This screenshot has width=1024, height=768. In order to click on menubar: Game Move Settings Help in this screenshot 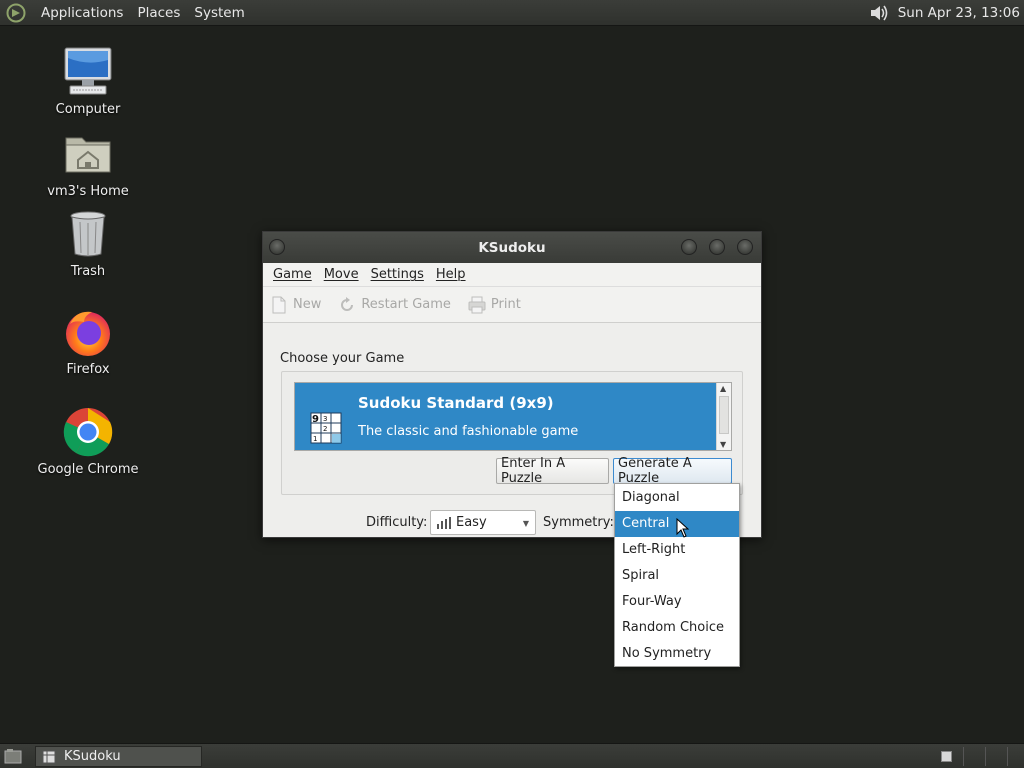, I will do `click(512, 275)`.